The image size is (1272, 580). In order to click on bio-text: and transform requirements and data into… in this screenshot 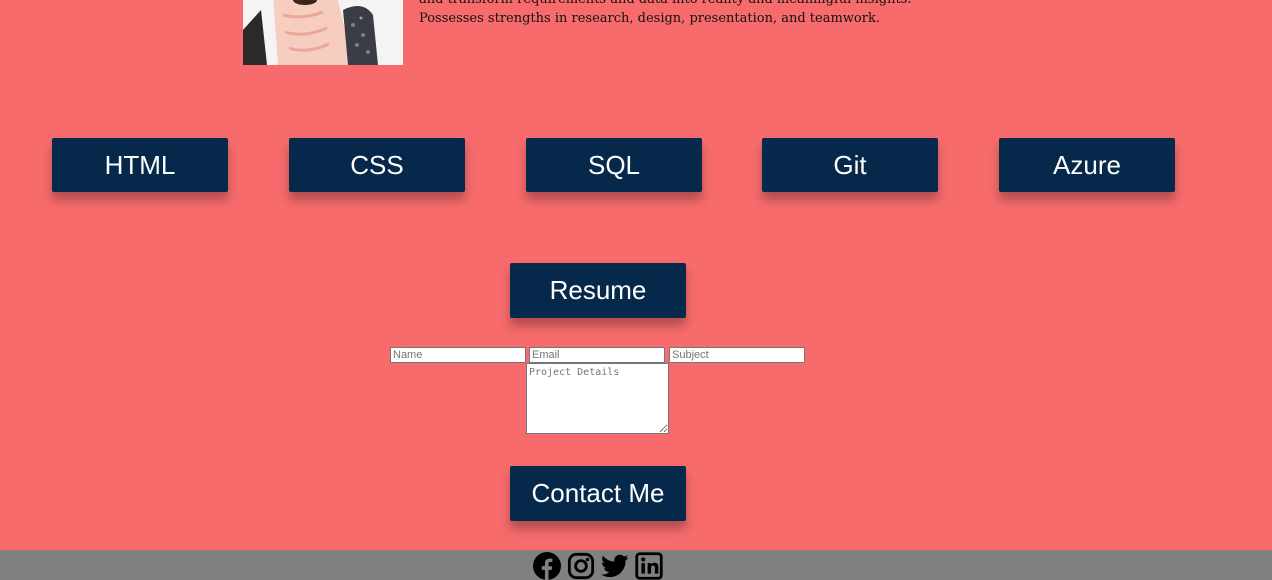, I will do `click(719, 14)`.